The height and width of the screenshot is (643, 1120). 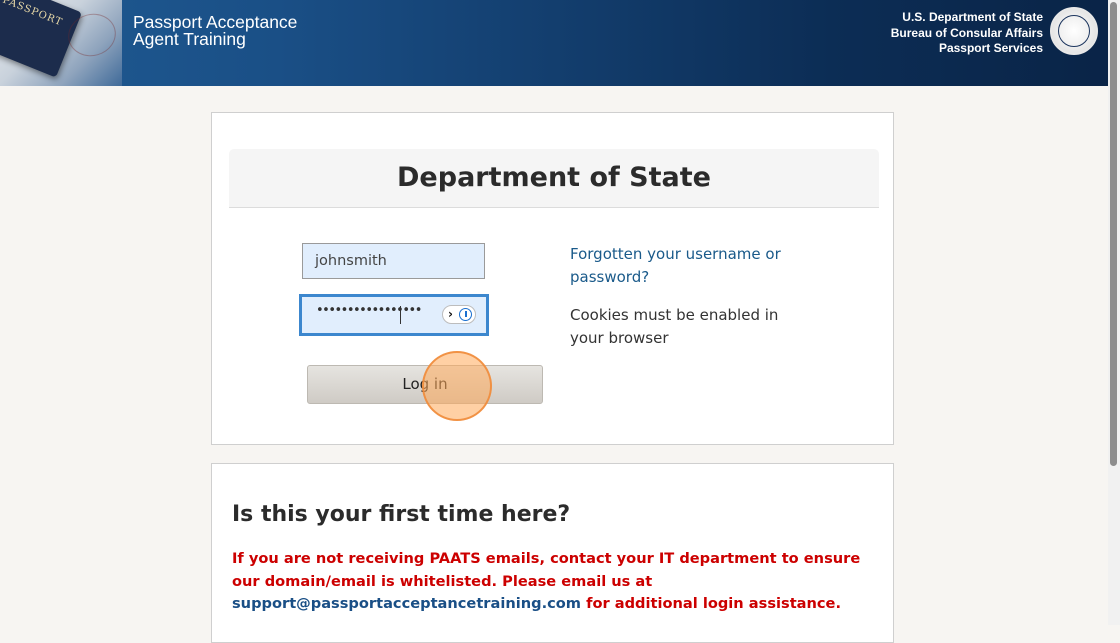 I want to click on passport-book-label: PASSPORT, so click(x=33, y=14).